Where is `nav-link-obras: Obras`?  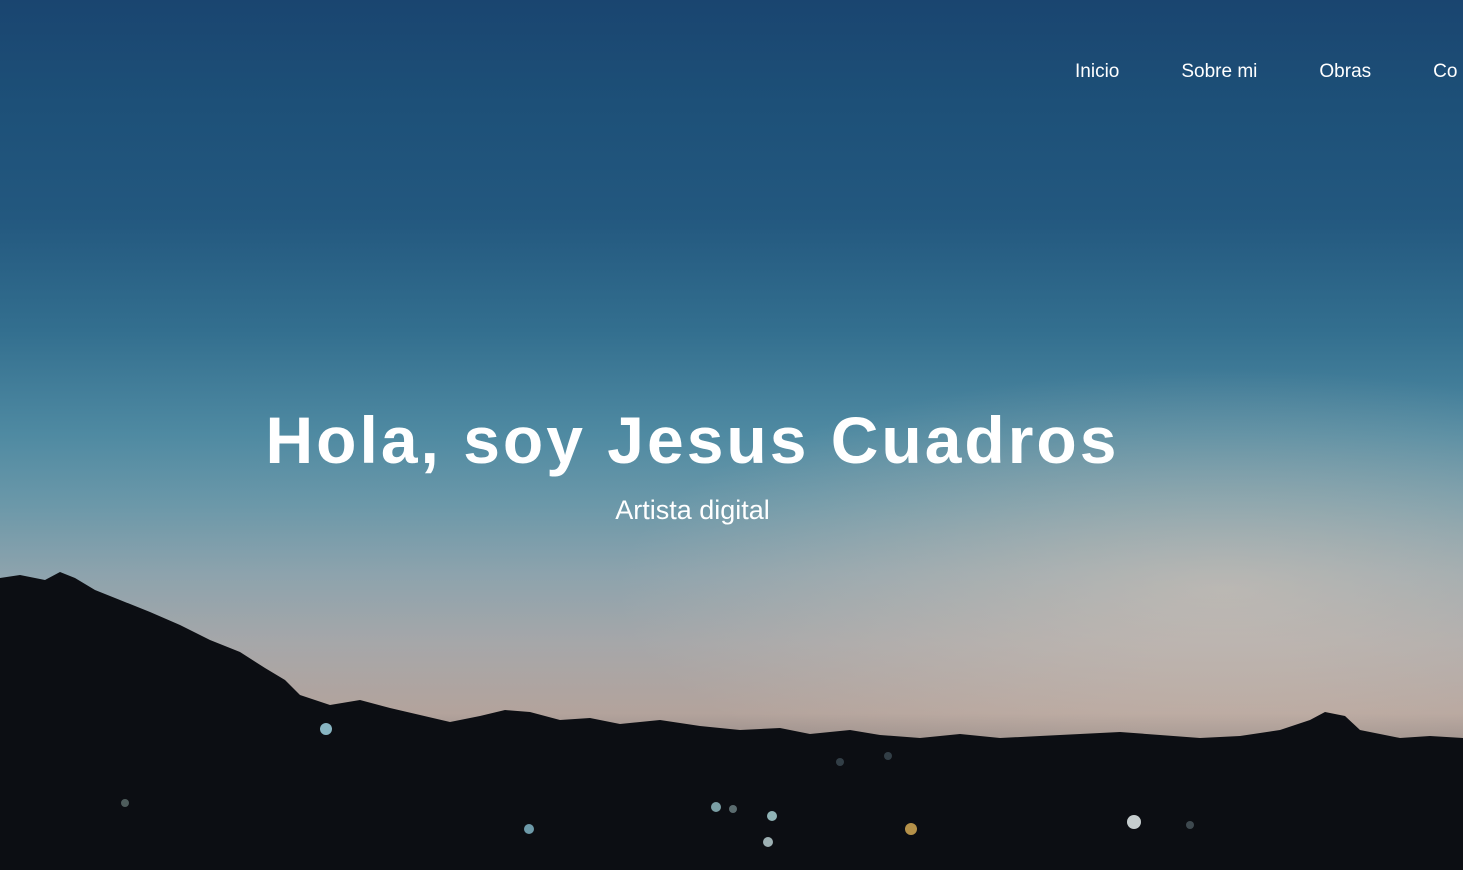
nav-link-obras: Obras is located at coordinates (1345, 72).